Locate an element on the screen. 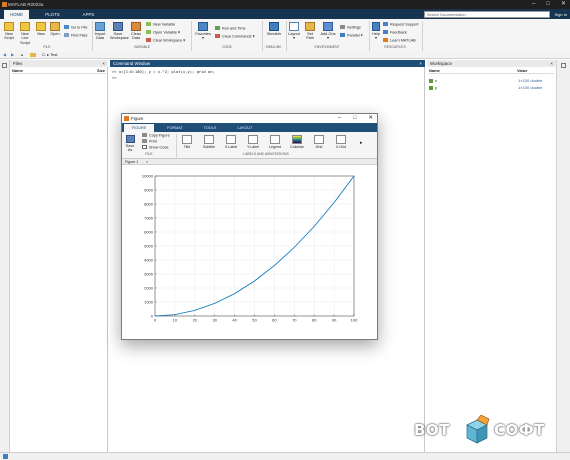 The height and width of the screenshot is (460, 570). open-variable-icon is located at coordinates (148, 32).